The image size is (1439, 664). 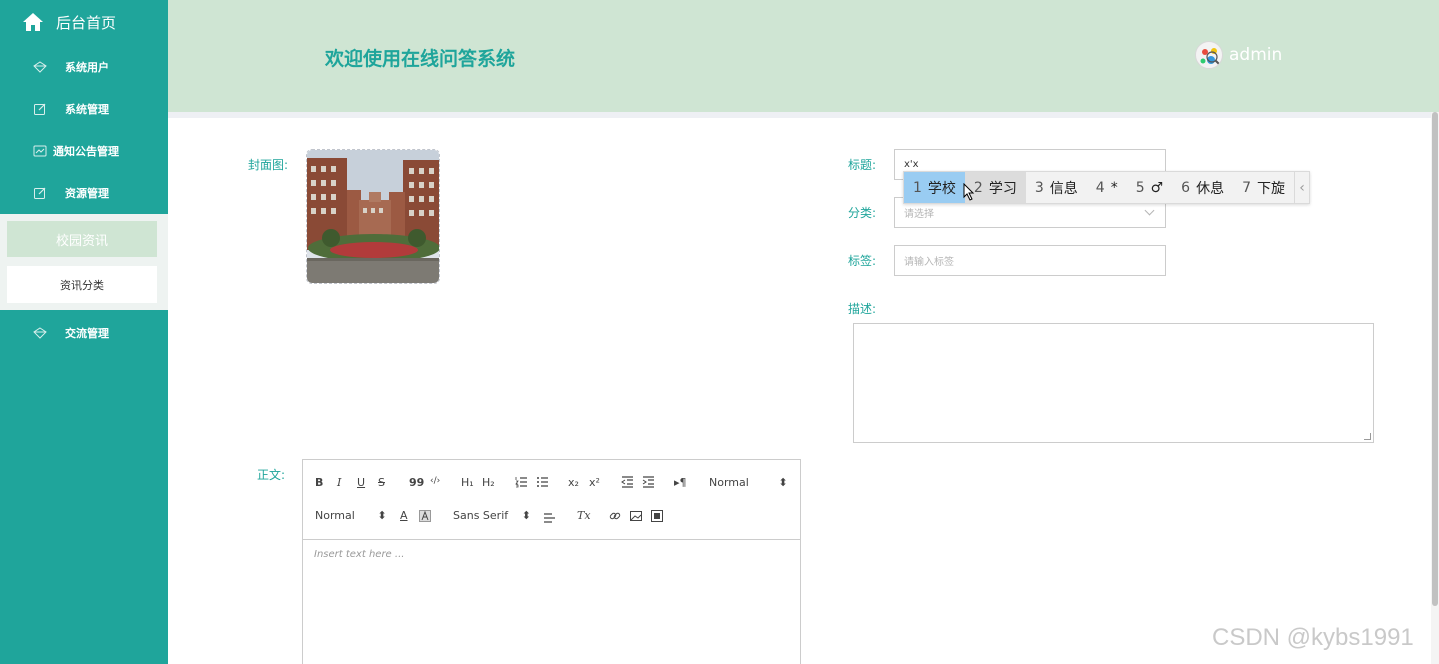 What do you see at coordinates (615, 516) in the screenshot?
I see `link-icon` at bounding box center [615, 516].